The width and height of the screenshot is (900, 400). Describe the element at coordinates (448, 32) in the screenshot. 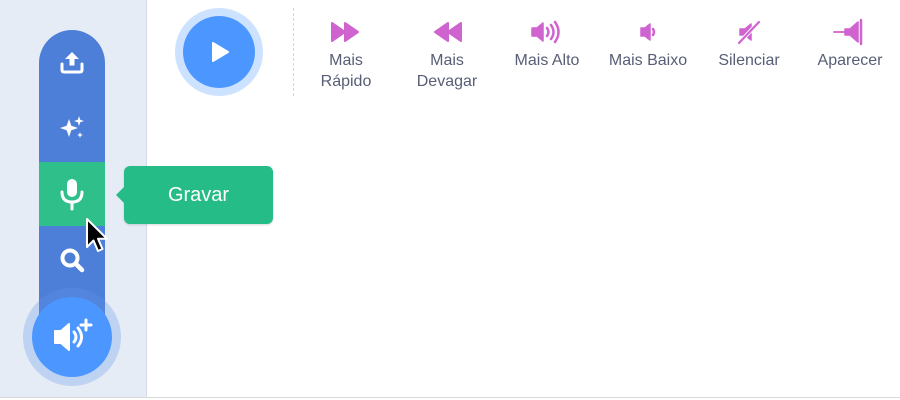

I see `rewind-icon` at that location.